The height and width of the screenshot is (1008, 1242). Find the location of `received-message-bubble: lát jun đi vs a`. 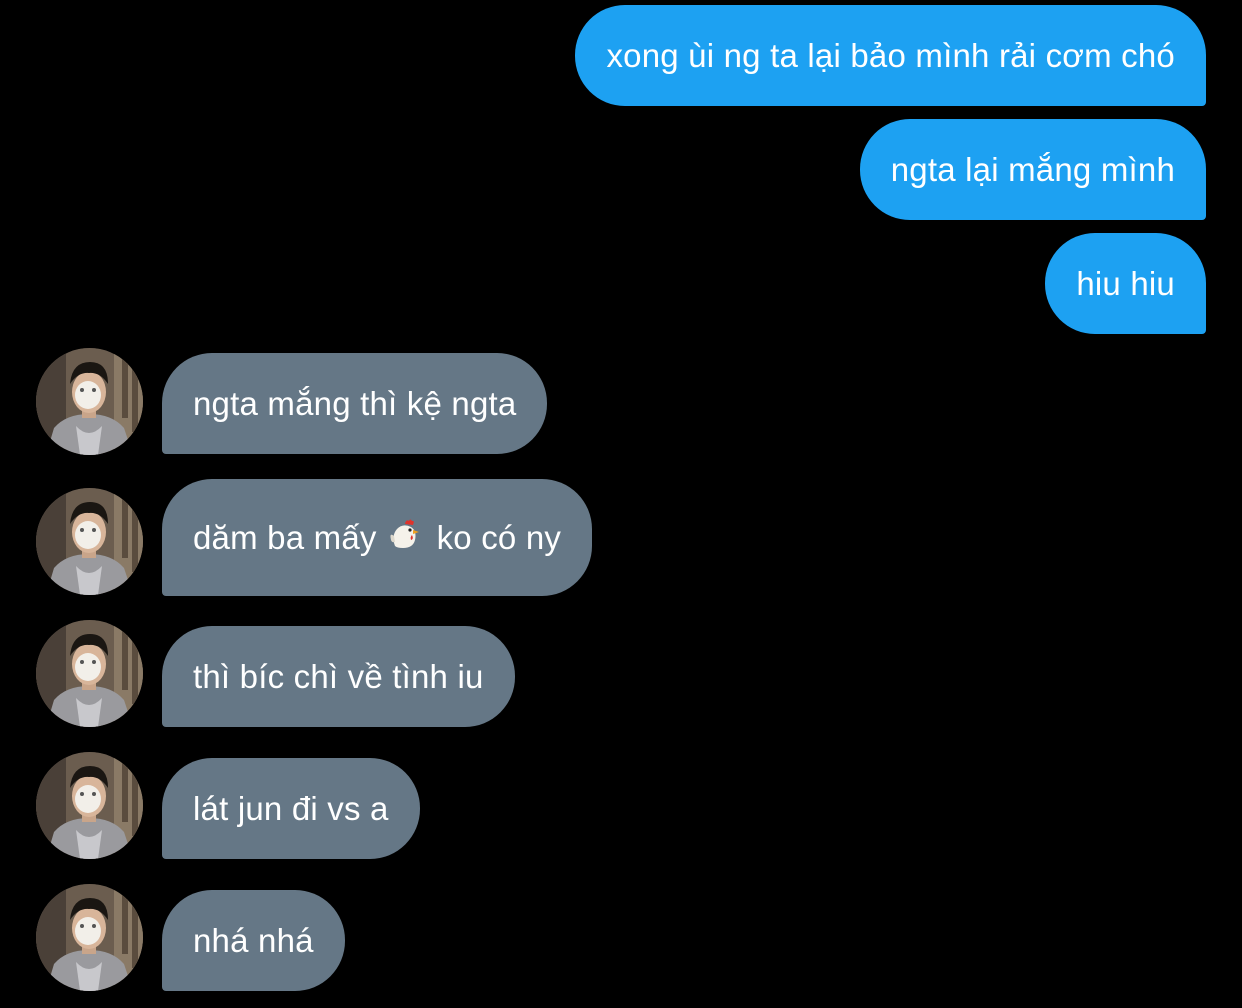

received-message-bubble: lát jun đi vs a is located at coordinates (291, 808).